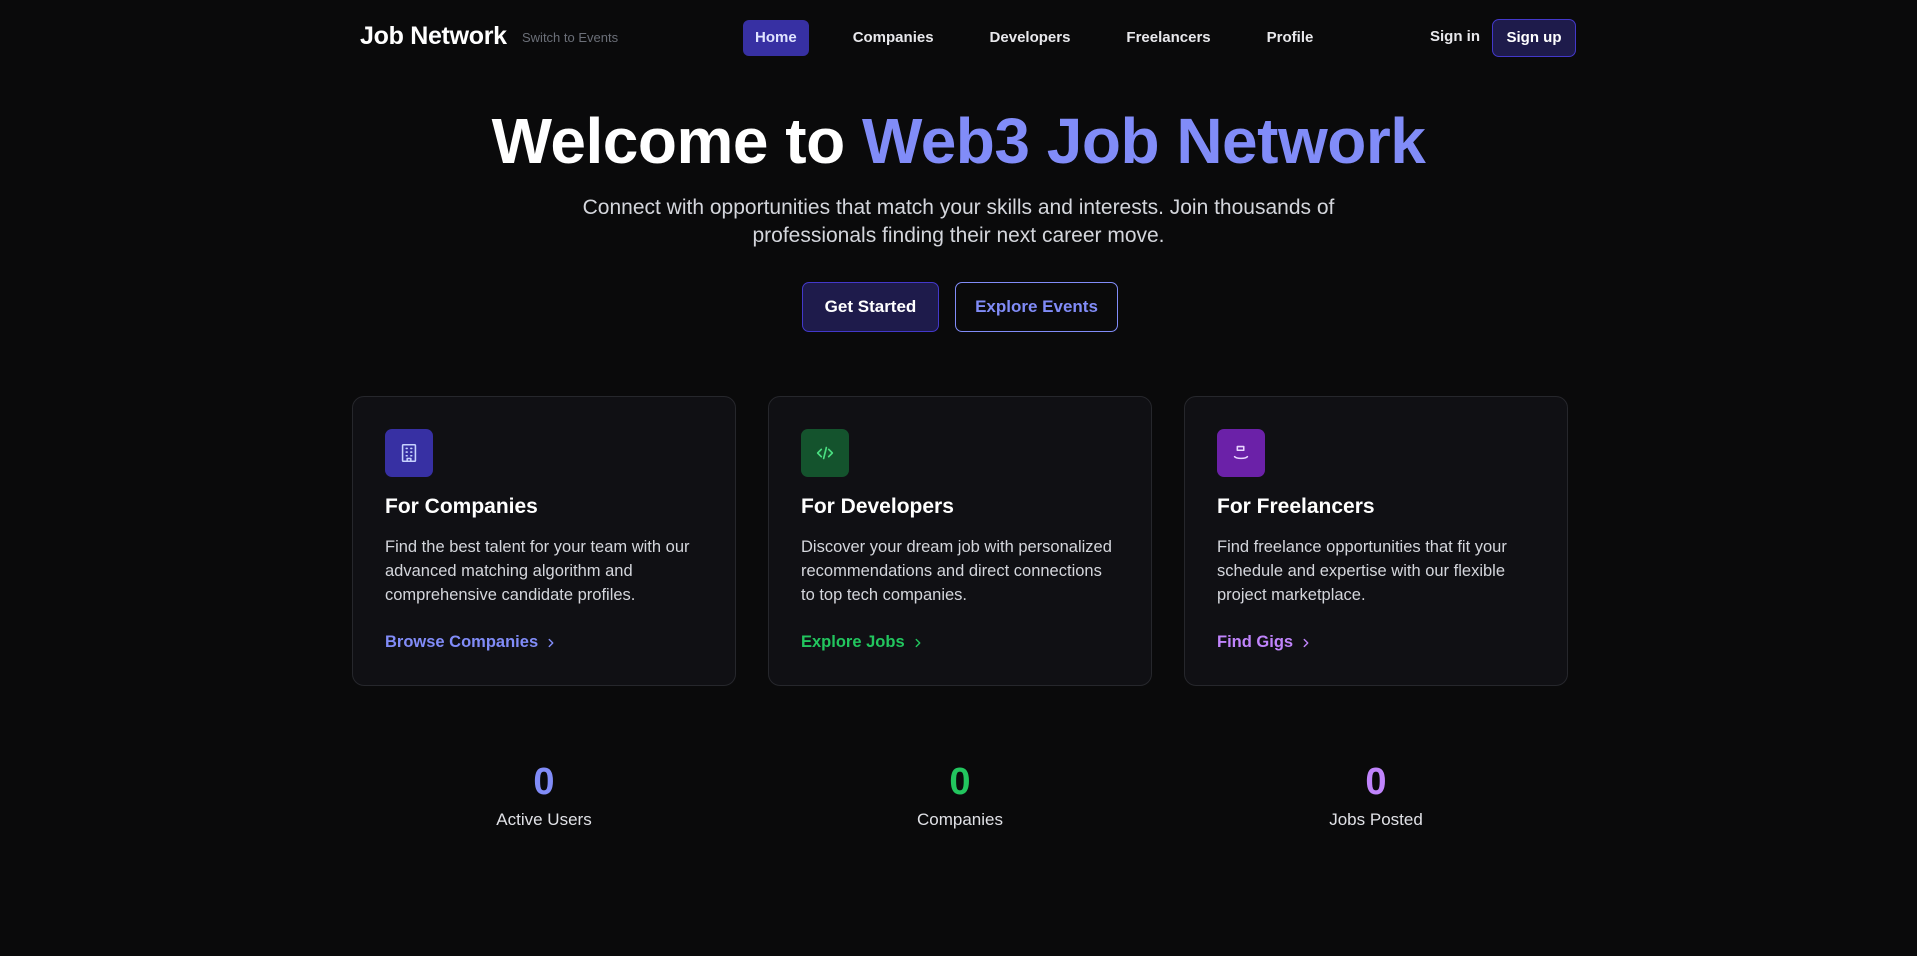 The image size is (1917, 956). I want to click on stat-label: Jobs Posted, so click(1376, 819).